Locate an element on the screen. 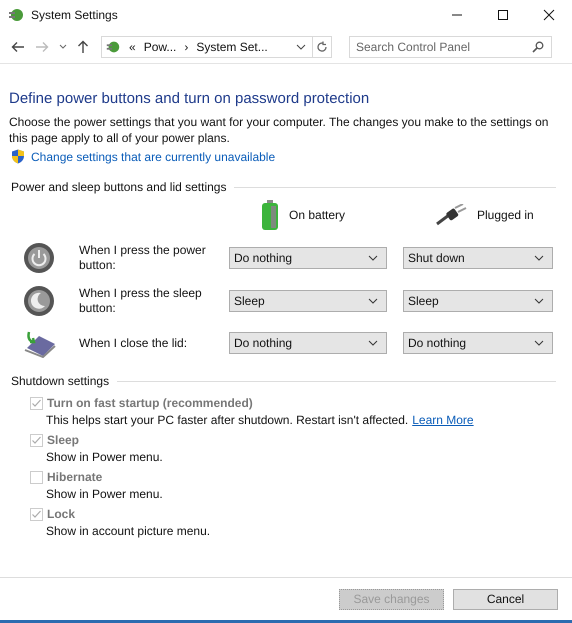 This screenshot has height=623, width=572. section-title: Power and sleep buttons and lid settings is located at coordinates (118, 187).